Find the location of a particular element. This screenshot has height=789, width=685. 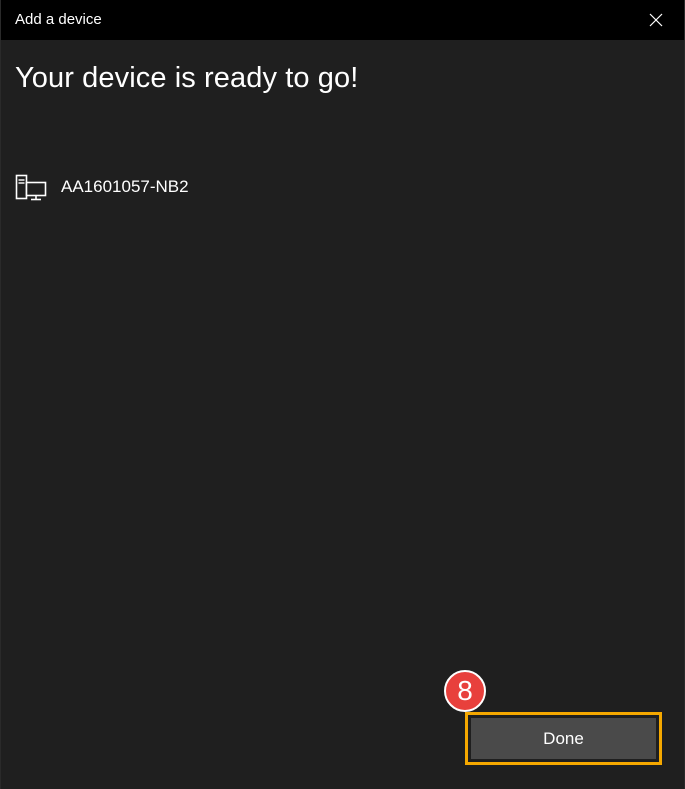

device-list-item: AA1601057-NB2 is located at coordinates (102, 187).